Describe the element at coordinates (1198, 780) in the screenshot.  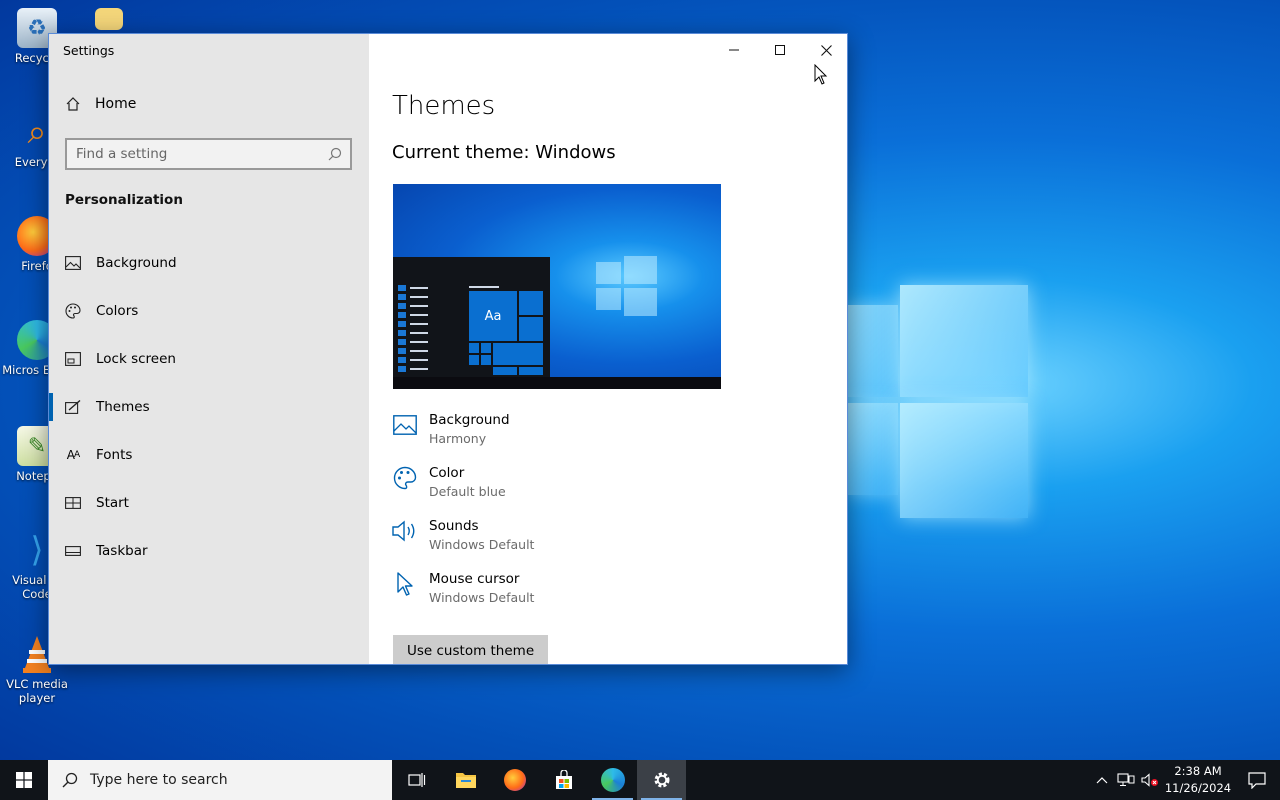
I see `taskbar-clock: 2:38 AM 11/26/2024` at that location.